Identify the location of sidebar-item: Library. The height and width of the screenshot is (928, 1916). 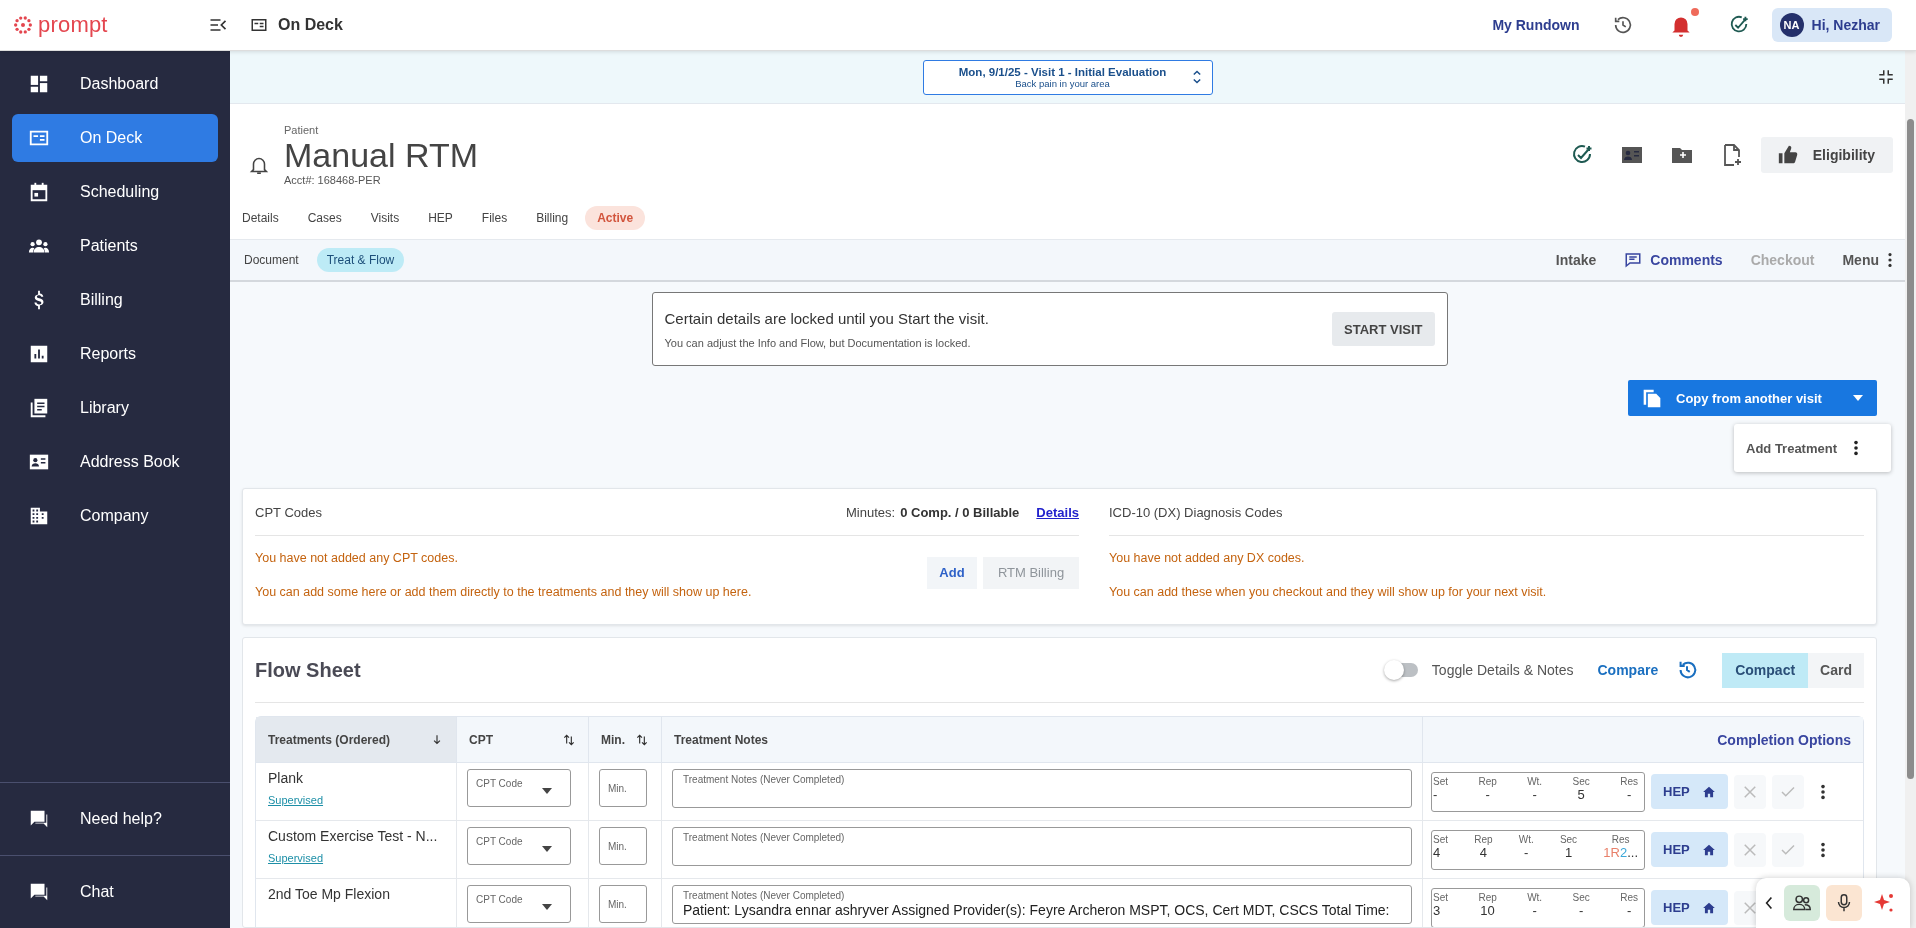
(115, 408).